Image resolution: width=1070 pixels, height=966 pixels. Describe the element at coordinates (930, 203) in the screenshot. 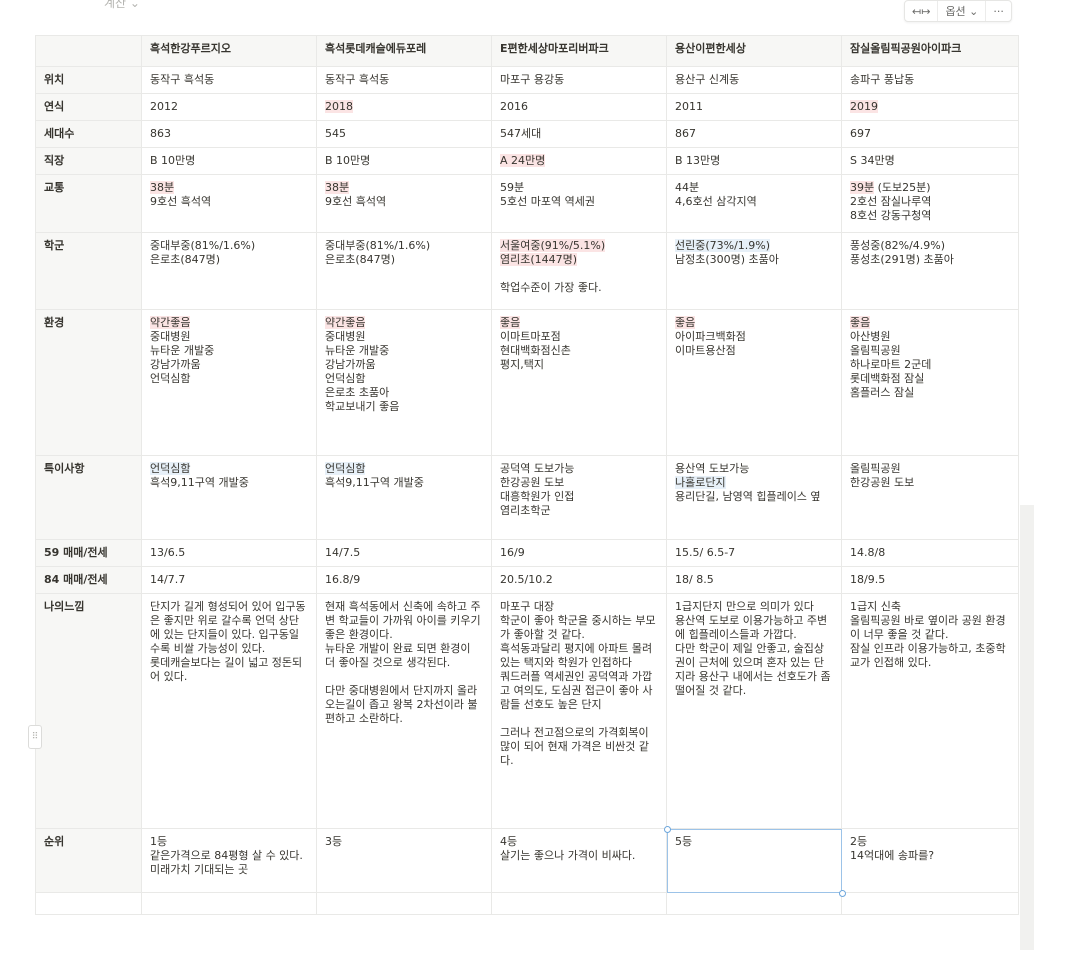

I see `table-cell: 39분 (도보25분) 2호선 잠실나루역 8호선 강동구청역` at that location.